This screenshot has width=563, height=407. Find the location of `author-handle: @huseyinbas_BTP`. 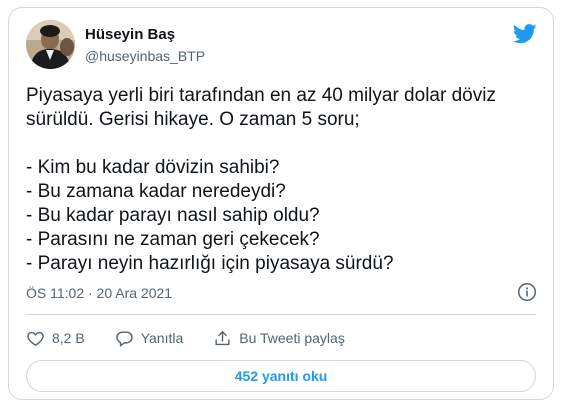

author-handle: @huseyinbas_BTP is located at coordinates (145, 56).